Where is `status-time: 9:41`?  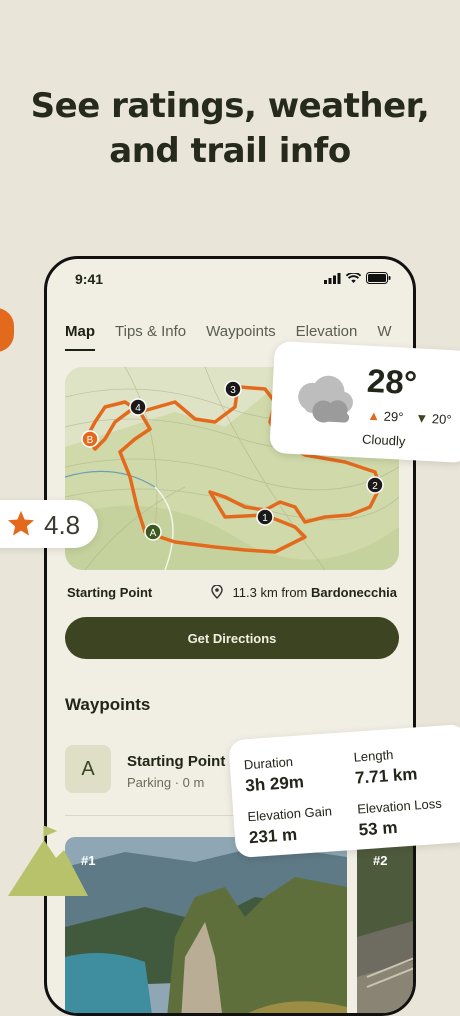
status-time: 9:41 is located at coordinates (89, 279).